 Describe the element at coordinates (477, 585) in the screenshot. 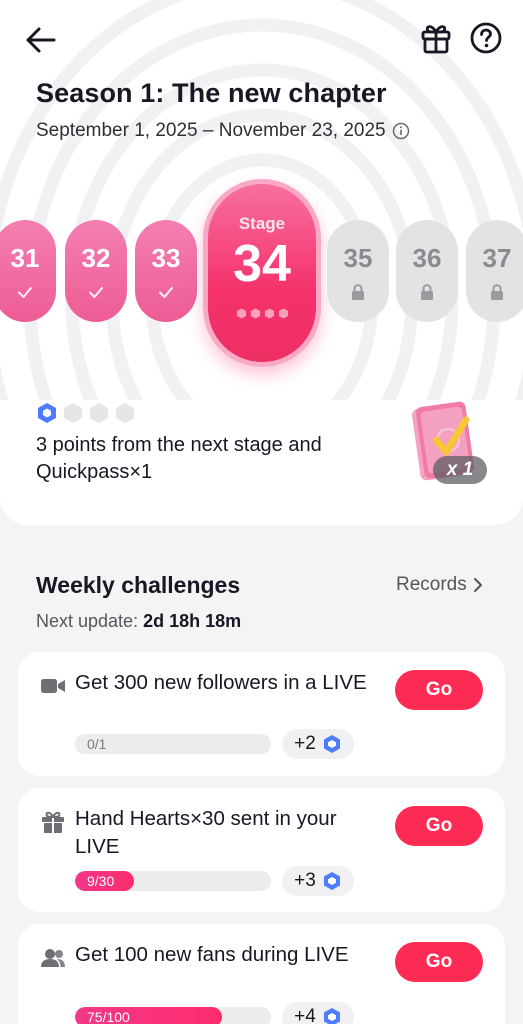

I see `chevron-right-icon` at that location.